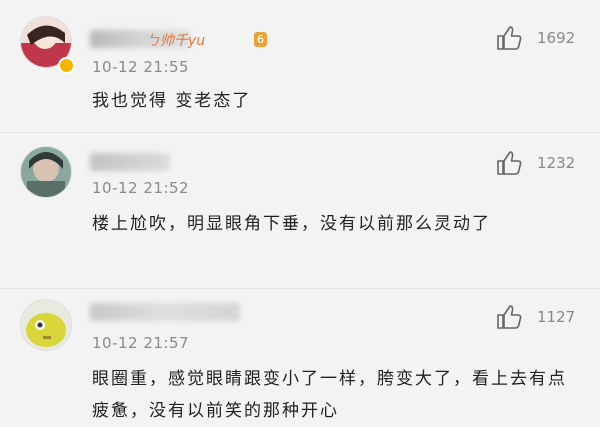  Describe the element at coordinates (260, 39) in the screenshot. I see `level-badge: 6` at that location.